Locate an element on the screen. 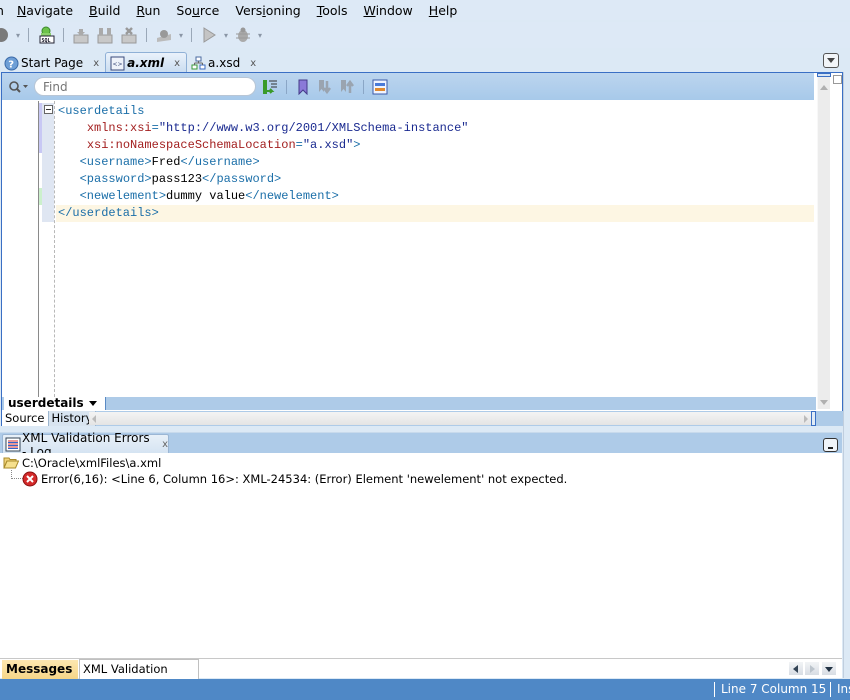 This screenshot has width=850, height=700. help-icon: ? is located at coordinates (11, 63).